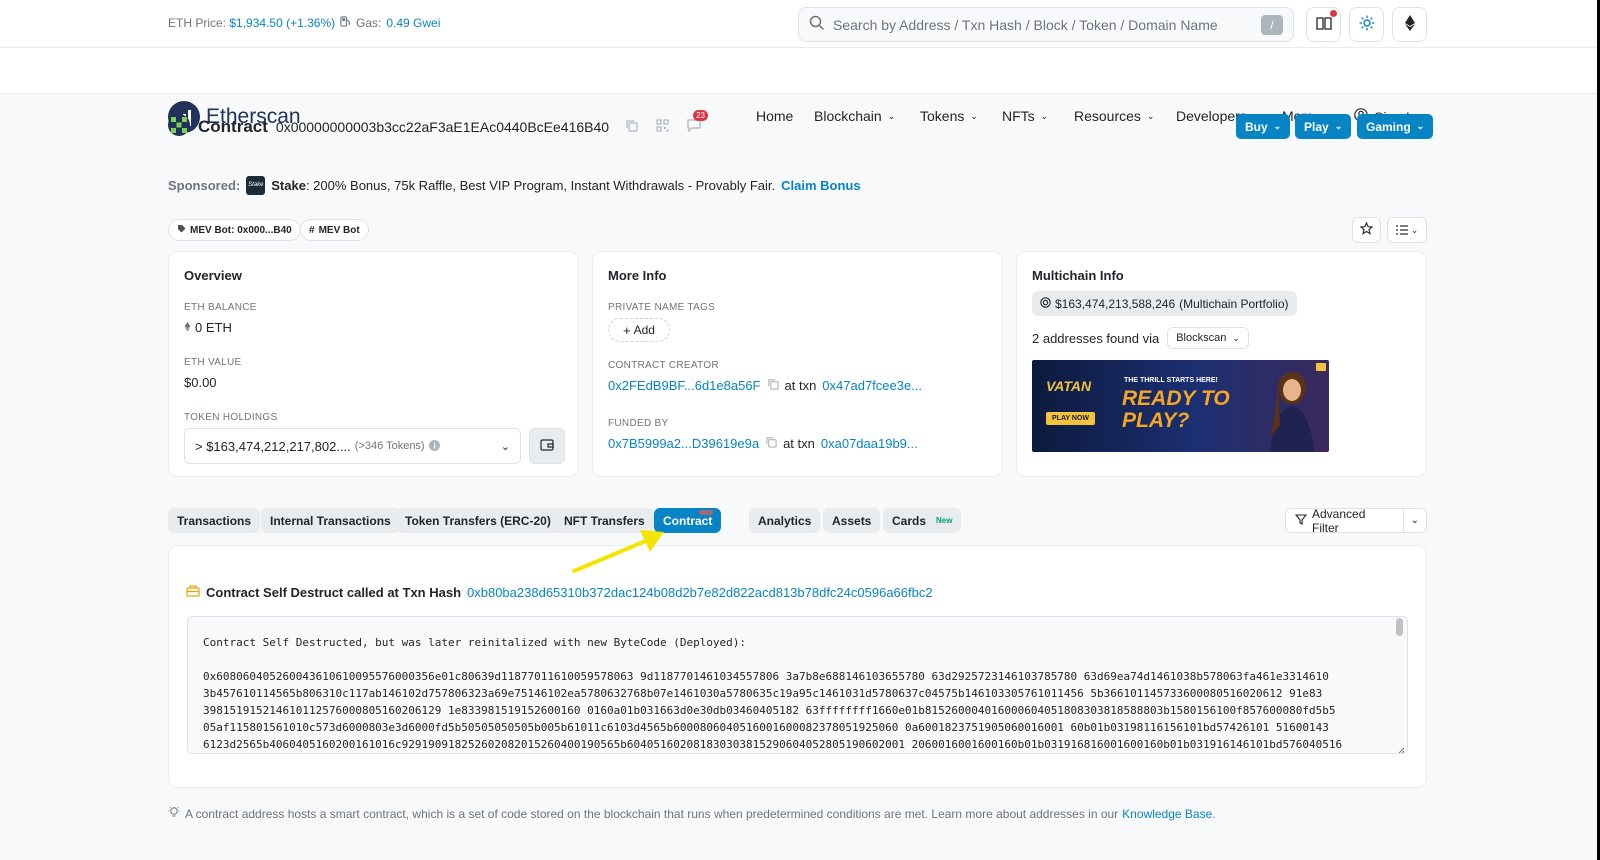  I want to click on more-info-title: More Info, so click(637, 275).